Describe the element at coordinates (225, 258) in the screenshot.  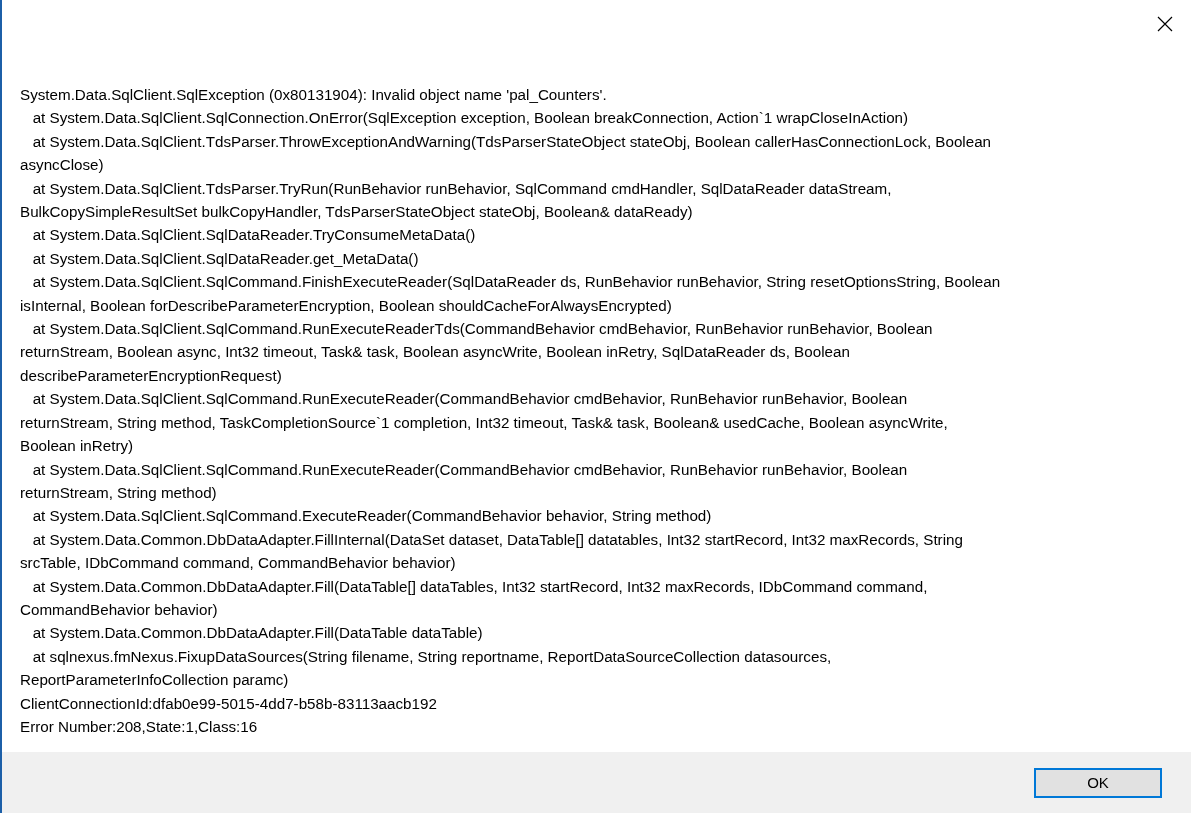
I see `error-message-line: at System.Data.SqlClient.SqlDataReader.get_MetaData()` at that location.